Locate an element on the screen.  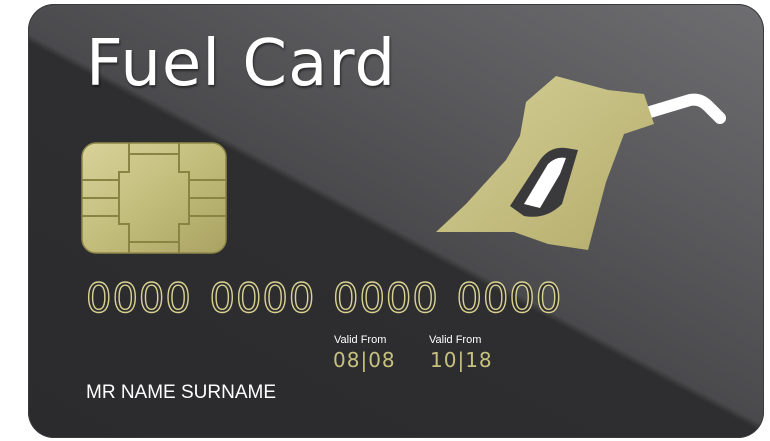
chip-icon is located at coordinates (154, 198).